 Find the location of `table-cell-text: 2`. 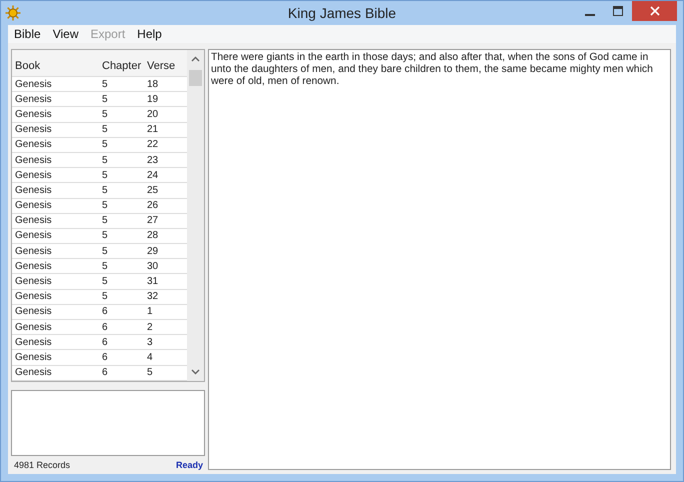

table-cell-text: 2 is located at coordinates (150, 327).